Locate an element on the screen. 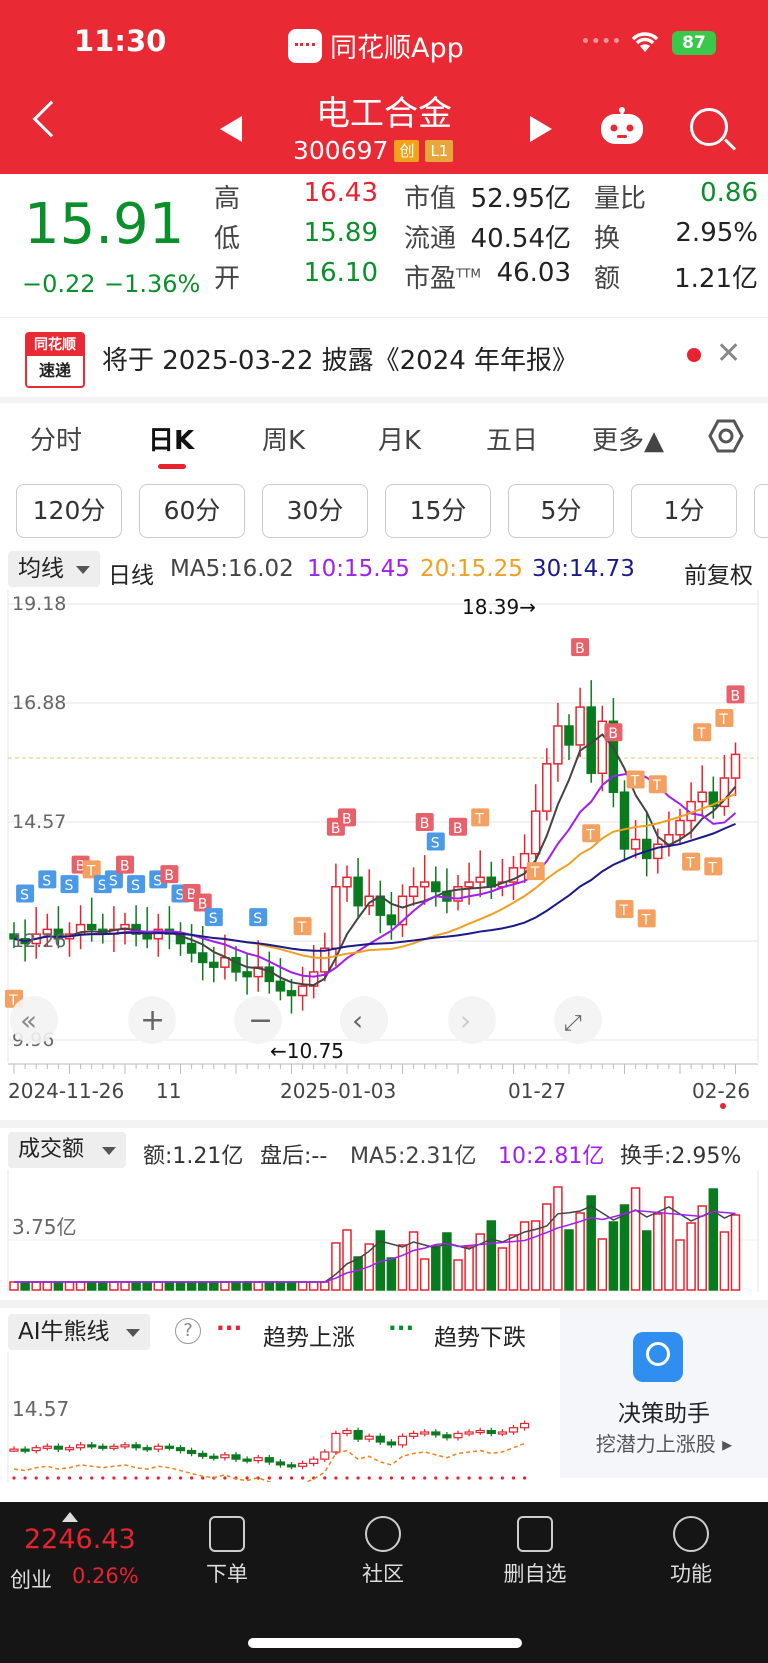 This screenshot has width=768, height=1663. btn-120min: 120分 is located at coordinates (69, 511).